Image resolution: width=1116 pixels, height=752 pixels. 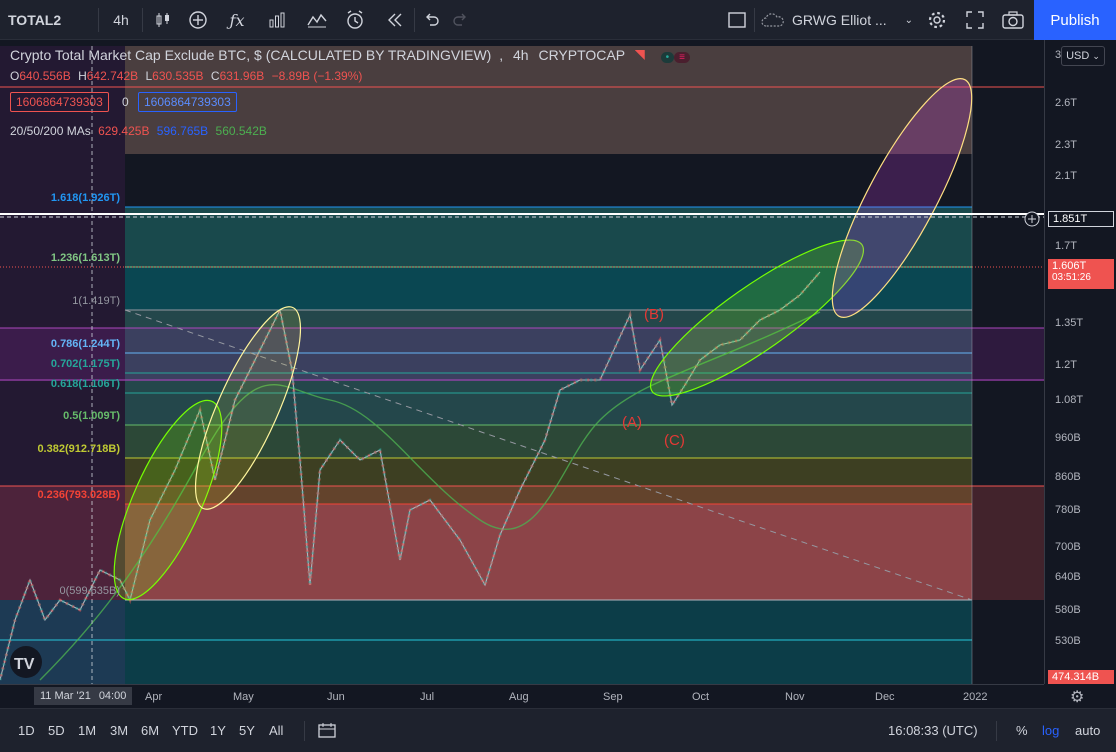 I want to click on alert-icon, so click(x=355, y=20).